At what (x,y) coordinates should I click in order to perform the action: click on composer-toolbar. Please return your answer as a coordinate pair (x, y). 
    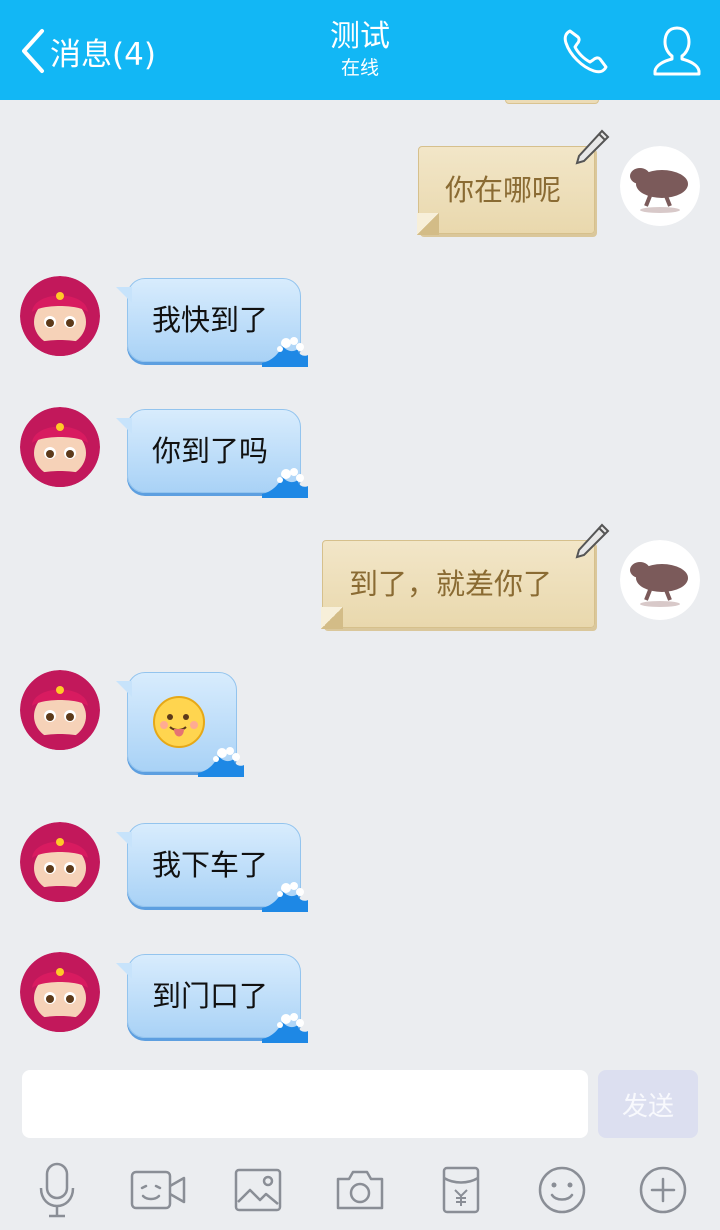
    Looking at the image, I should click on (360, 1191).